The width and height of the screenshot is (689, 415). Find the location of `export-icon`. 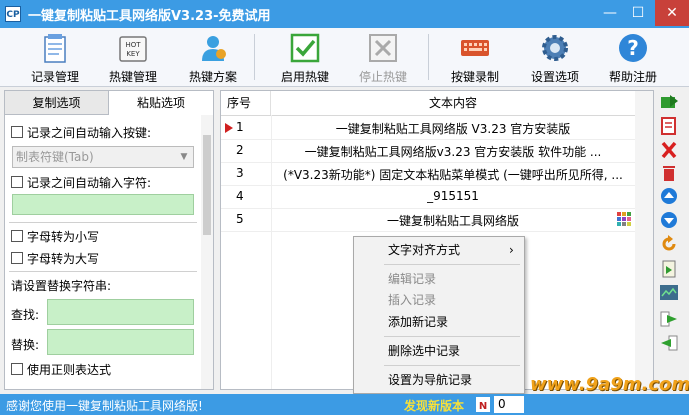

export-icon is located at coordinates (669, 102).